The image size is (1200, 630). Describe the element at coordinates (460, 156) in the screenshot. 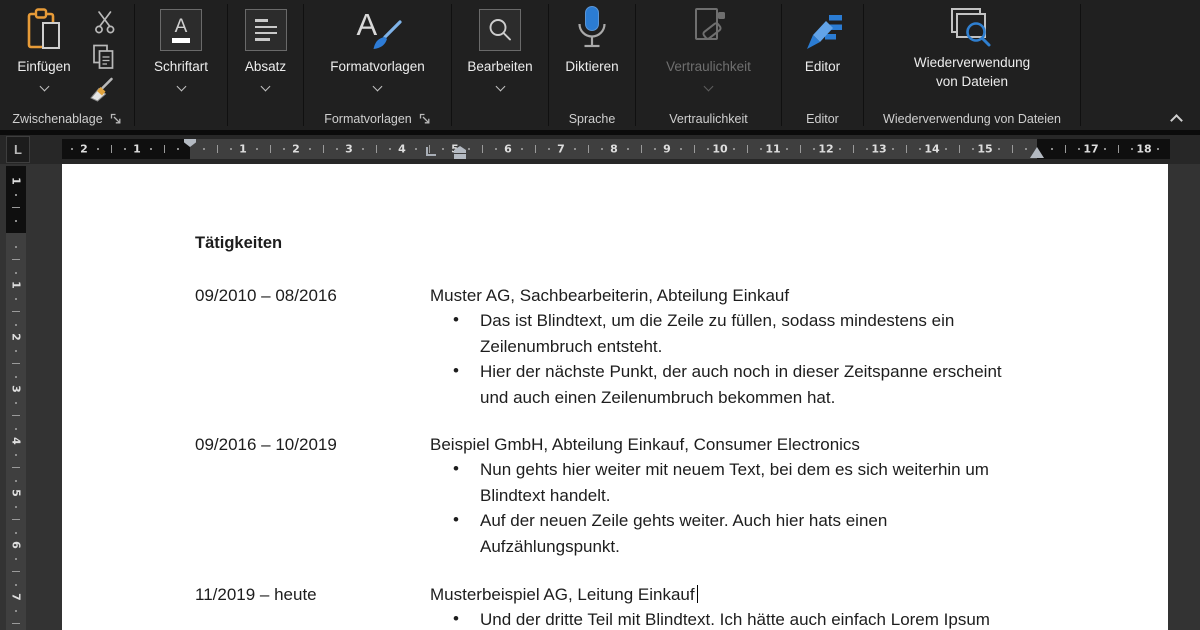

I see `left-indent-marker` at that location.